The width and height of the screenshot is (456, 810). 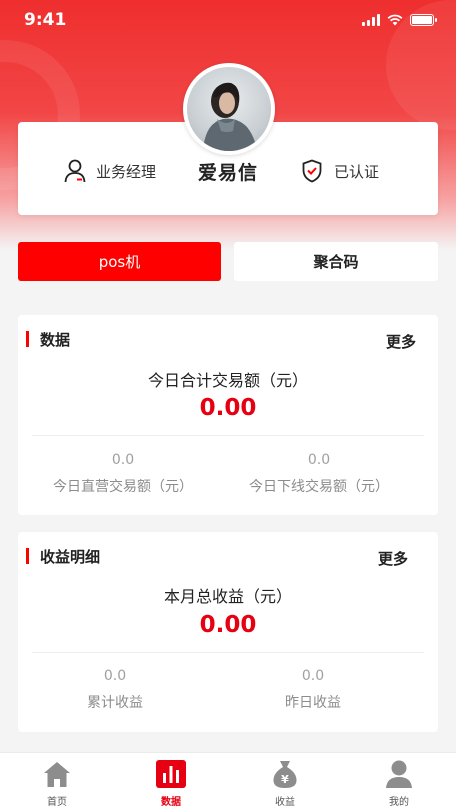 What do you see at coordinates (313, 690) in the screenshot?
I see `yesterday-stat: 0.0 昨日收益` at bounding box center [313, 690].